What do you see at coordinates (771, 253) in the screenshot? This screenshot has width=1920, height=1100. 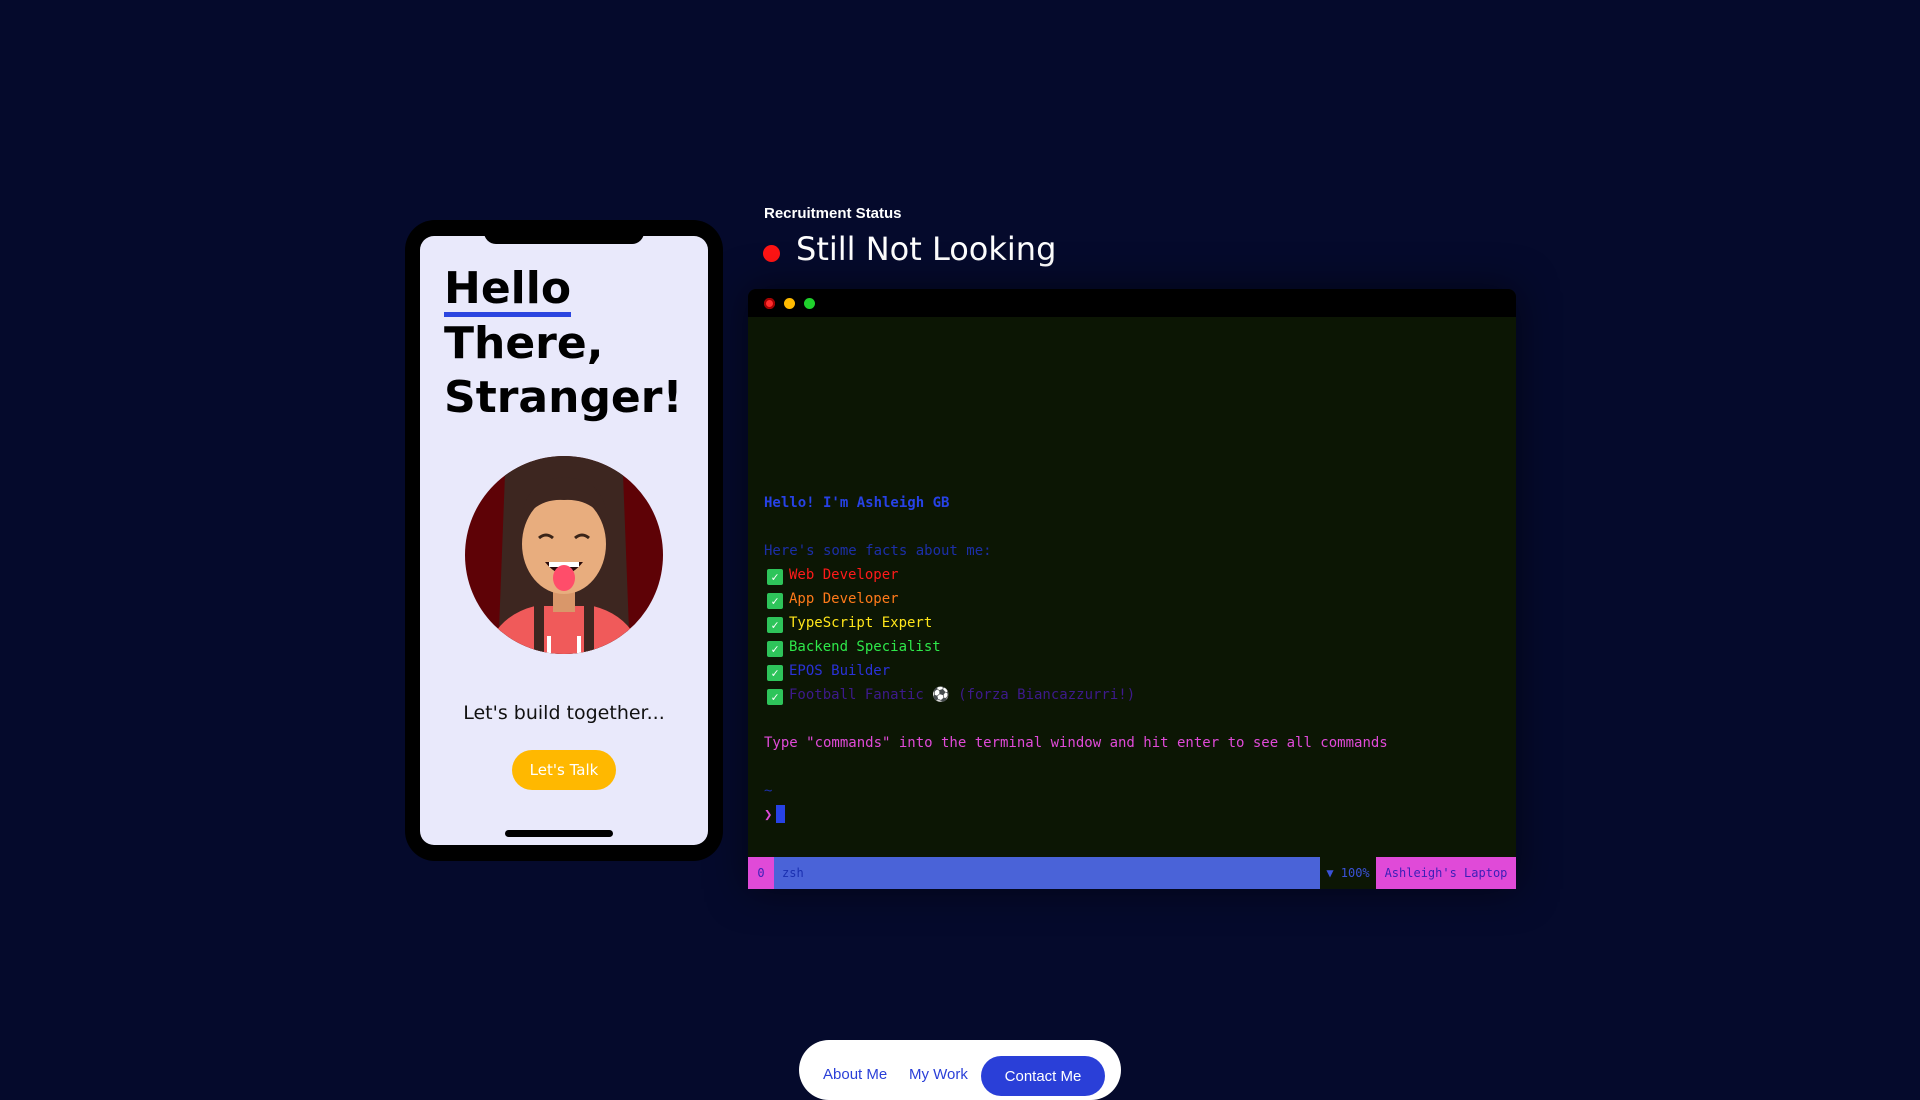 I see `status-indicator-dot` at bounding box center [771, 253].